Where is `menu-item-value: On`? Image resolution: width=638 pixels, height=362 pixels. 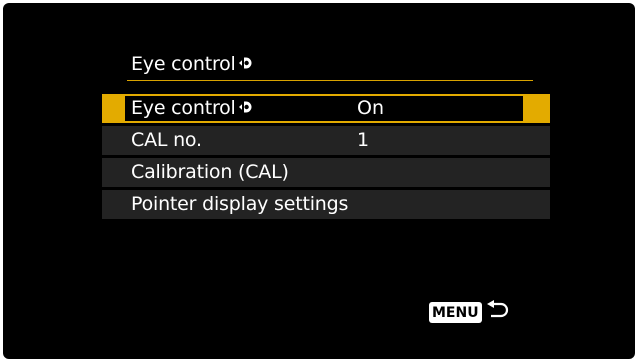 menu-item-value: On is located at coordinates (370, 108).